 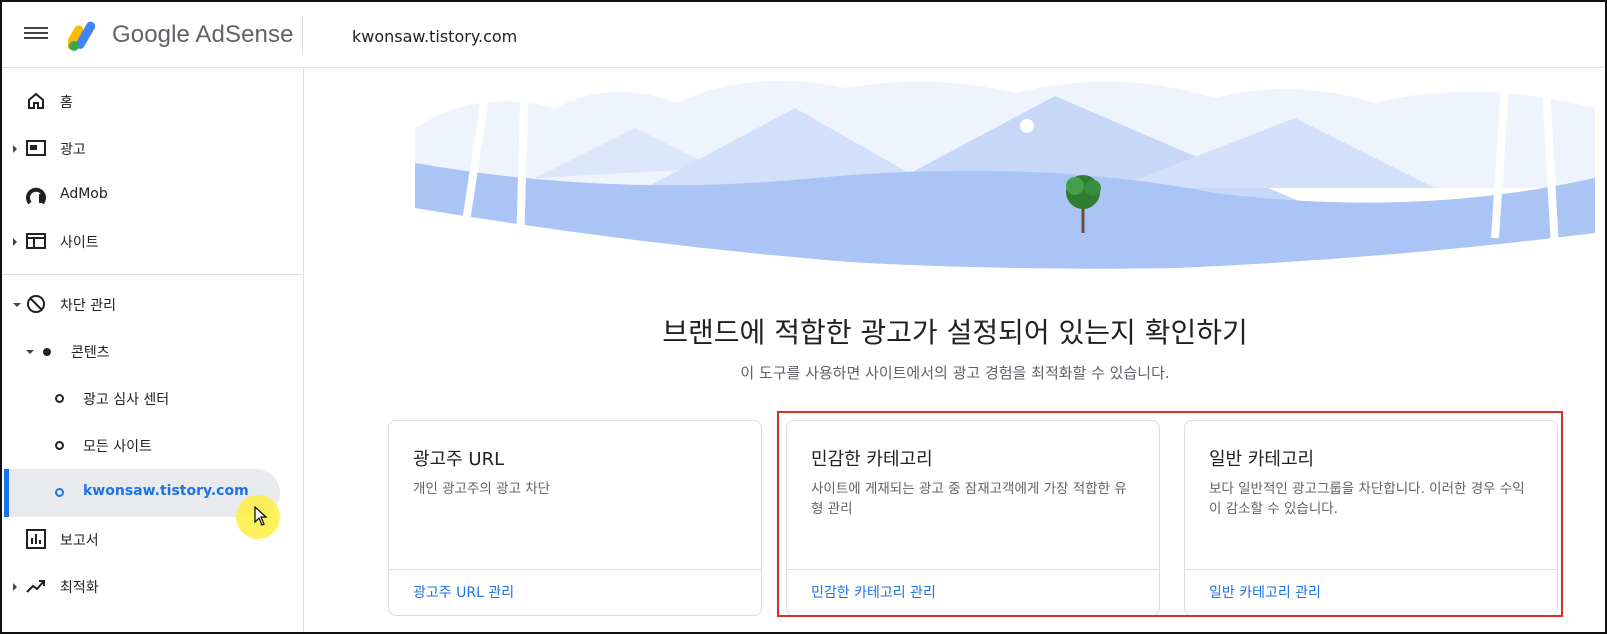 What do you see at coordinates (79, 541) in the screenshot?
I see `sidebar-item-label: 보고서` at bounding box center [79, 541].